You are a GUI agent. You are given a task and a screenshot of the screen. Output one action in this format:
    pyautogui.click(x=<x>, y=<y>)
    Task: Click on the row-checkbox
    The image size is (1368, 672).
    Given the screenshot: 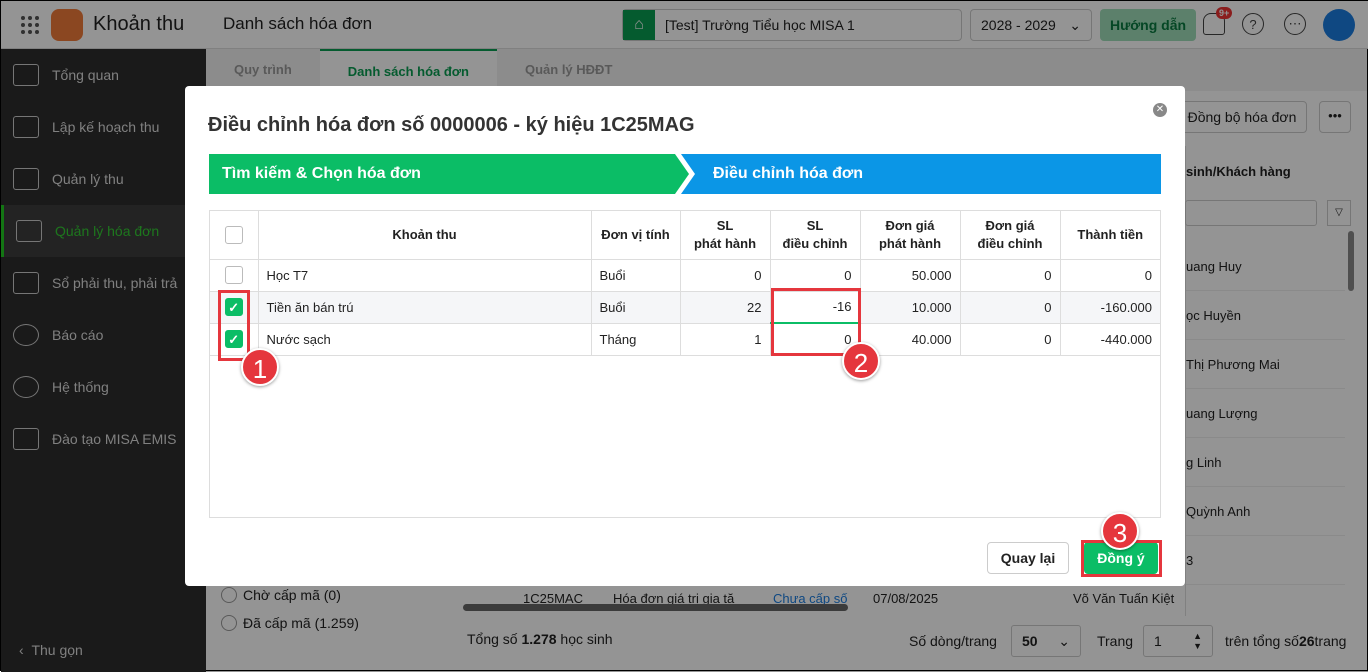 What is the action you would take?
    pyautogui.click(x=233, y=275)
    